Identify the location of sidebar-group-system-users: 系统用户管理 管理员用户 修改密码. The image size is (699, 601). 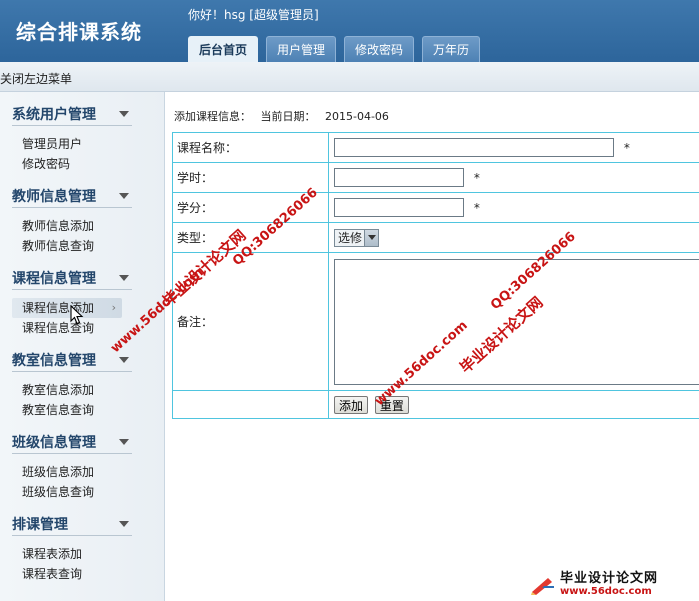
(72, 138).